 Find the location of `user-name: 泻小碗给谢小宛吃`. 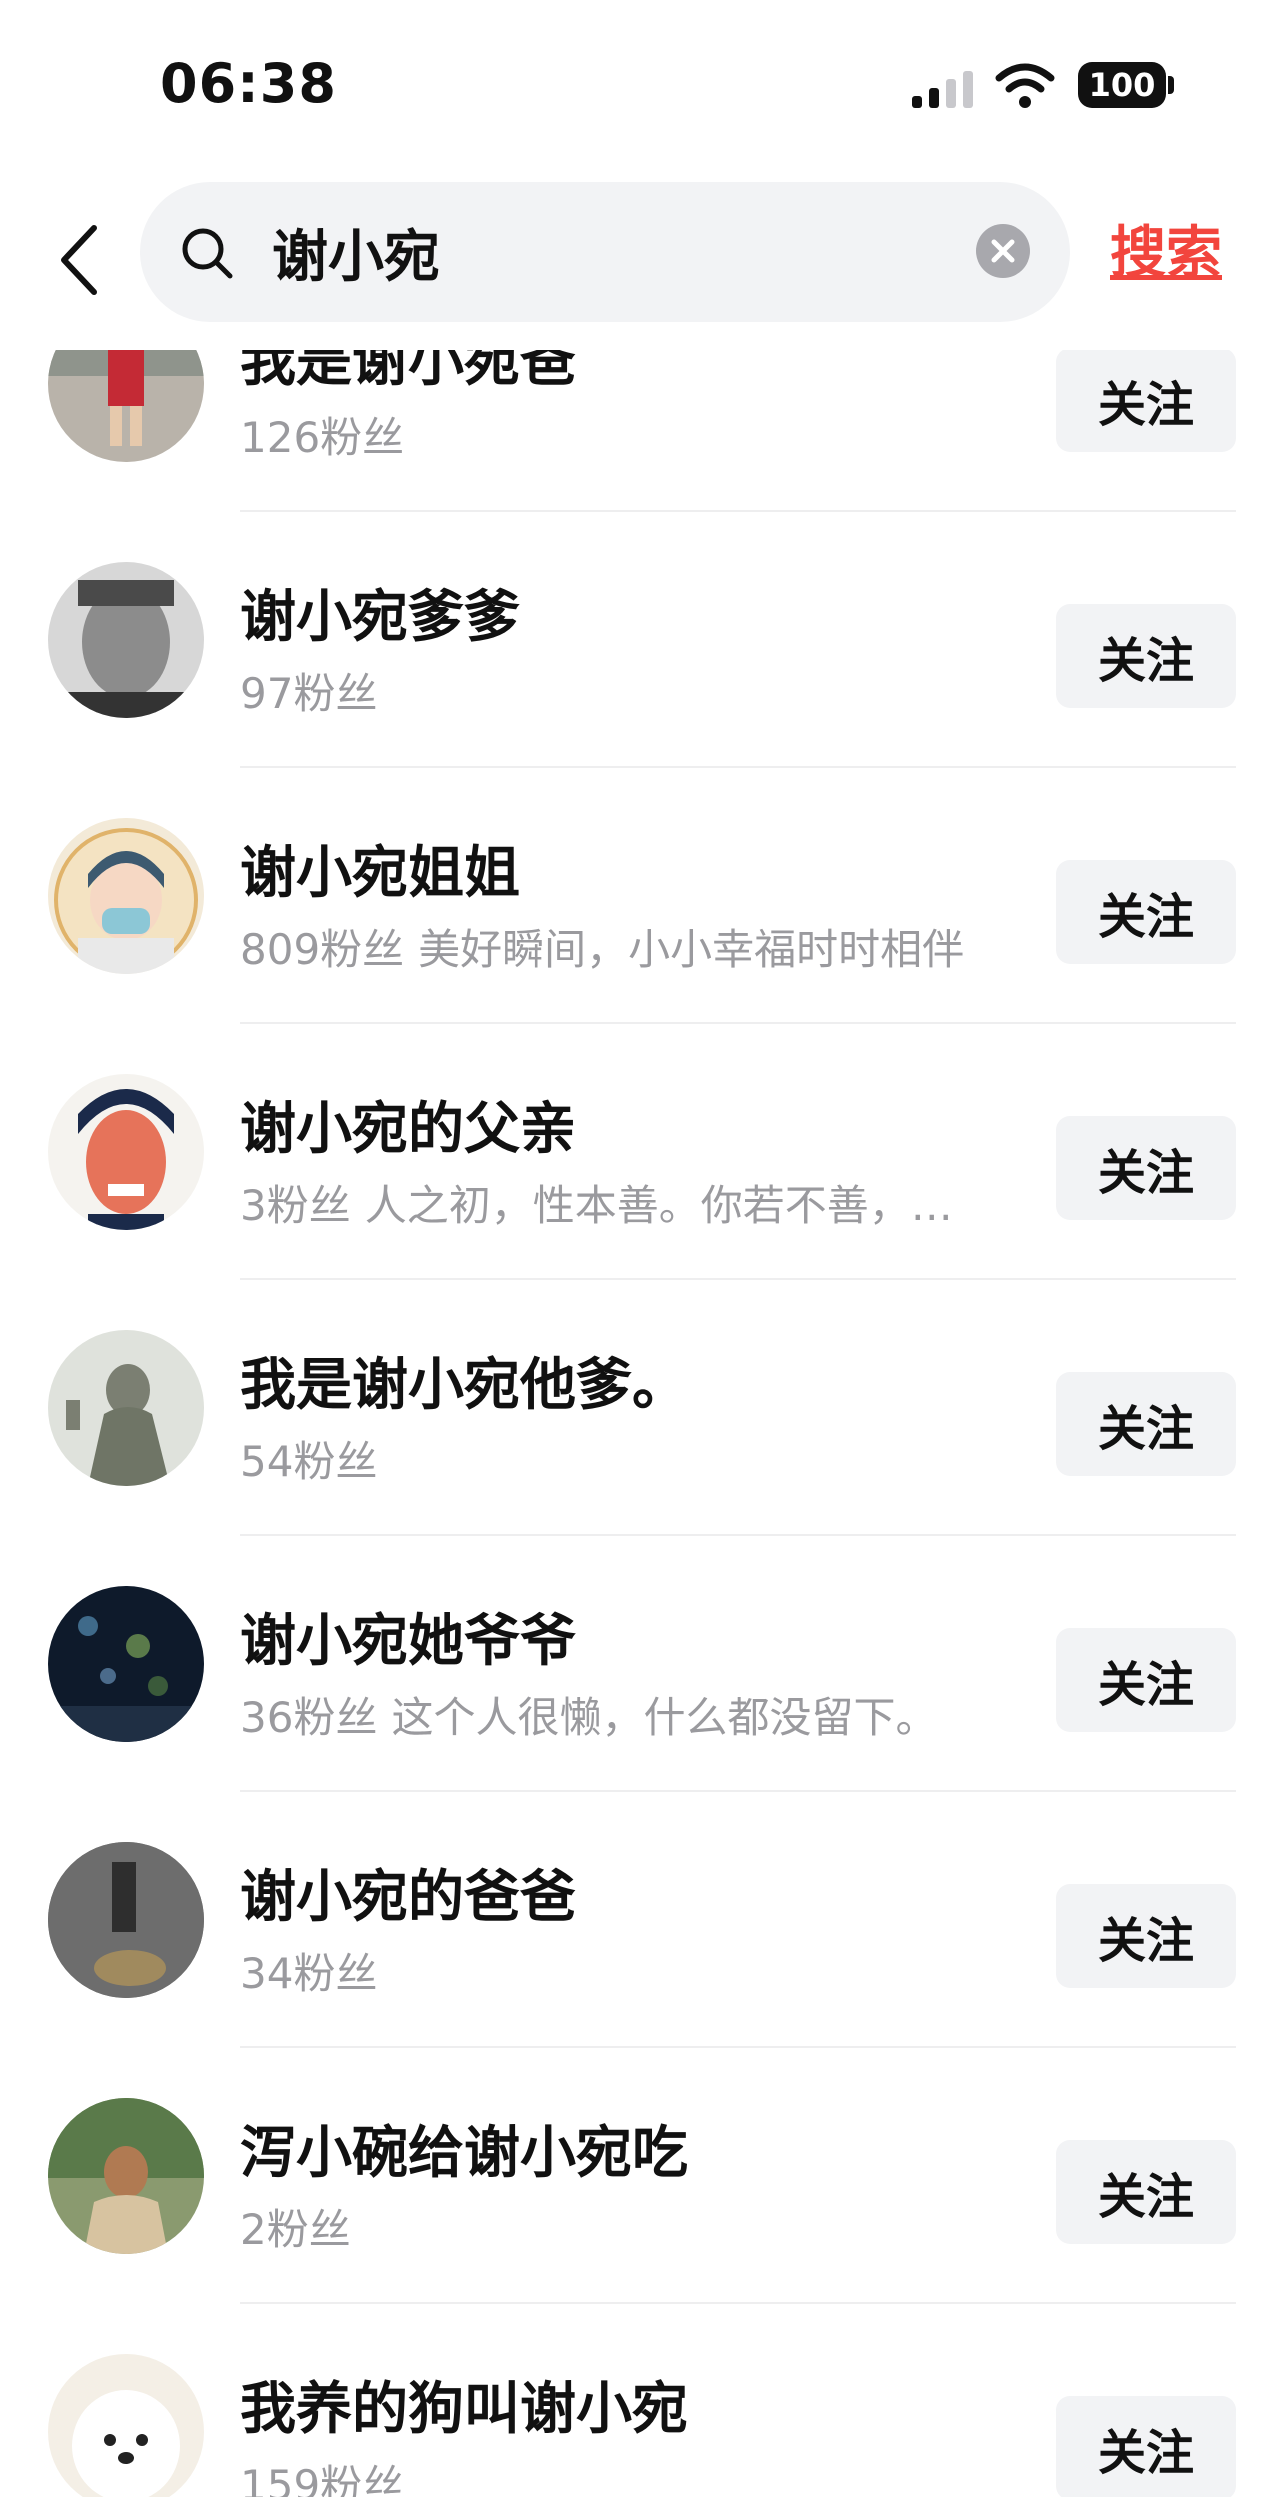

user-name: 泻小碗给谢小宛吃 is located at coordinates (464, 2153).